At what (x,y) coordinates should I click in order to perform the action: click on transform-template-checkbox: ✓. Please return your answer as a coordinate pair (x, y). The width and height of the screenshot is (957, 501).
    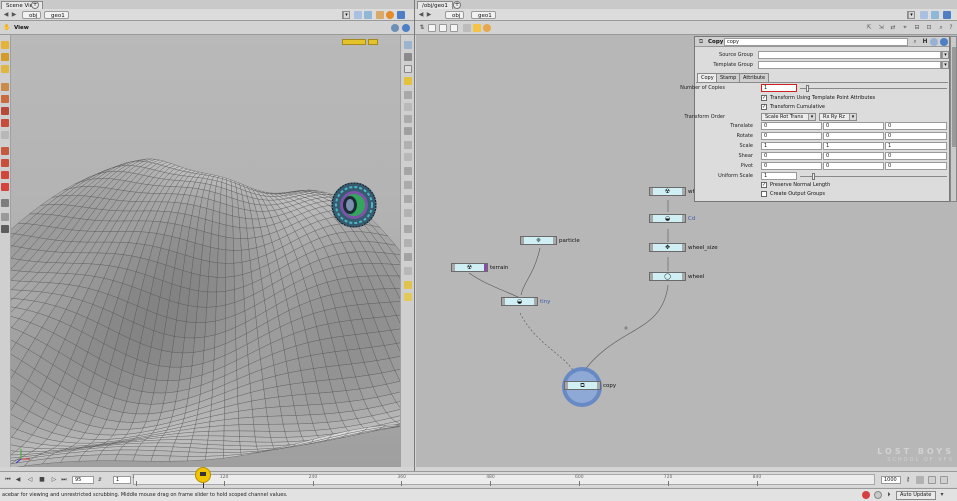
    Looking at the image, I should click on (764, 98).